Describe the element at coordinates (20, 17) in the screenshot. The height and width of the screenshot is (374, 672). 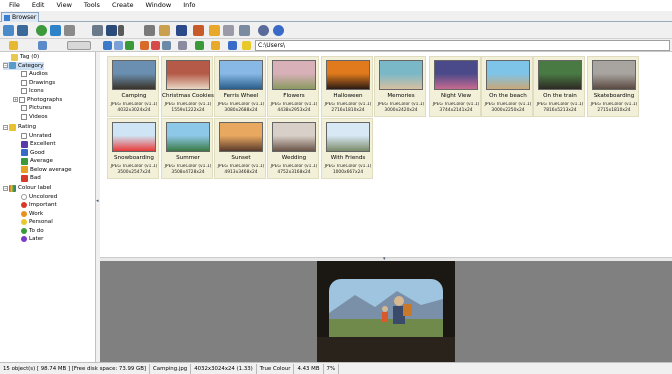
I see `tab-browser: Browser` at that location.